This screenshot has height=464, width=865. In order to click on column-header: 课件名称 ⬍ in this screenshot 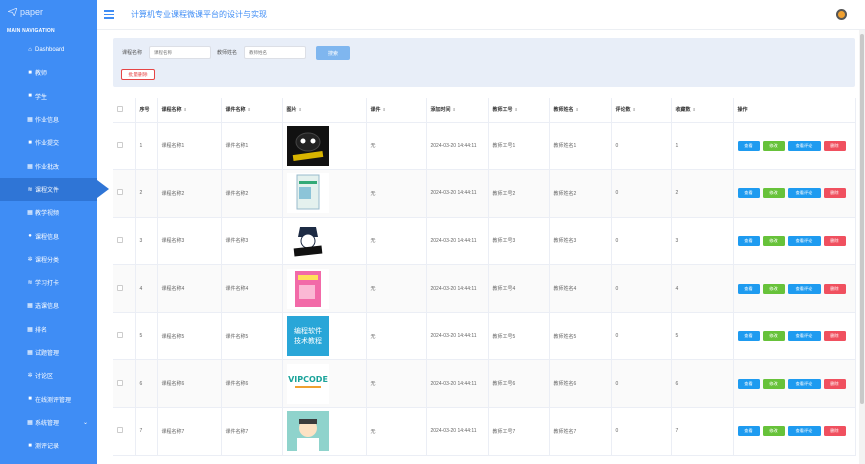, I will do `click(252, 110)`.